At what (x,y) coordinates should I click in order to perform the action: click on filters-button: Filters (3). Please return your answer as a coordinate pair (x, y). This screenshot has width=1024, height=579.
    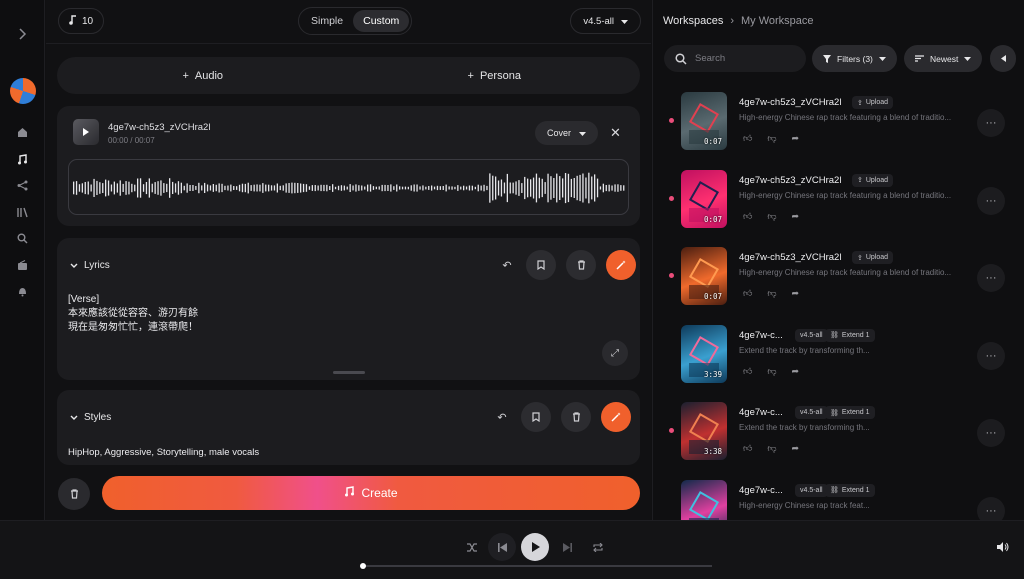
    Looking at the image, I should click on (854, 58).